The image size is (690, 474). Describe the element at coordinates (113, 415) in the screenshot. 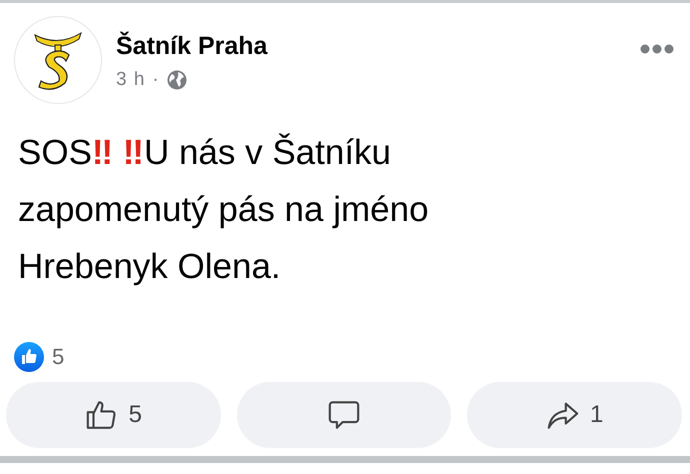

I see `like-button: 5` at that location.